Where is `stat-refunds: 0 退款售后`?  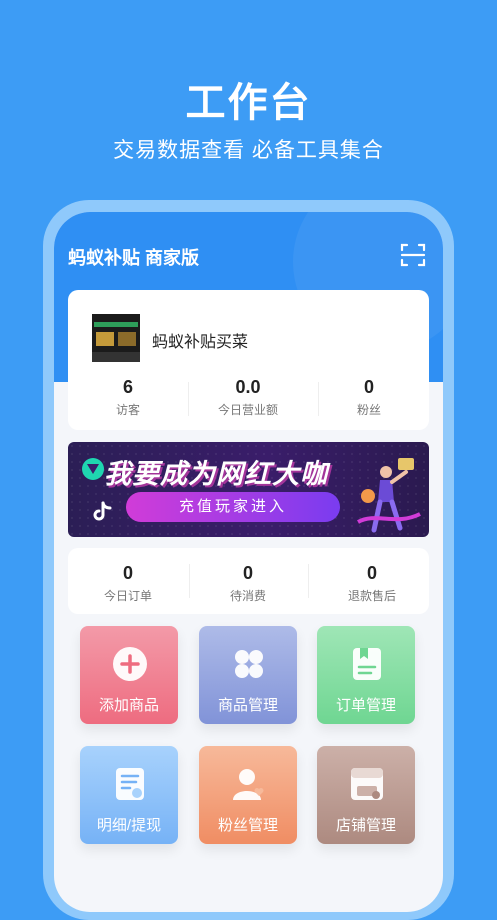 stat-refunds: 0 退款售后 is located at coordinates (372, 583).